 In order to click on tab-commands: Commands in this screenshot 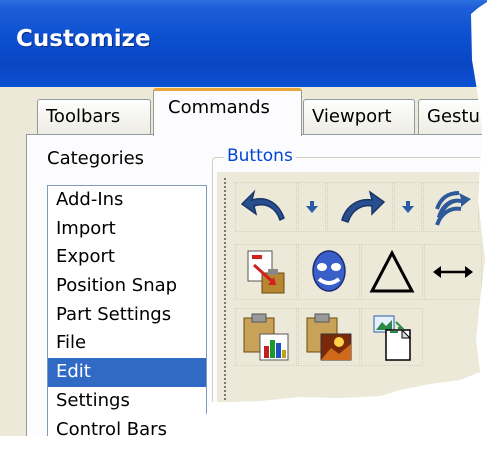, I will do `click(227, 112)`.